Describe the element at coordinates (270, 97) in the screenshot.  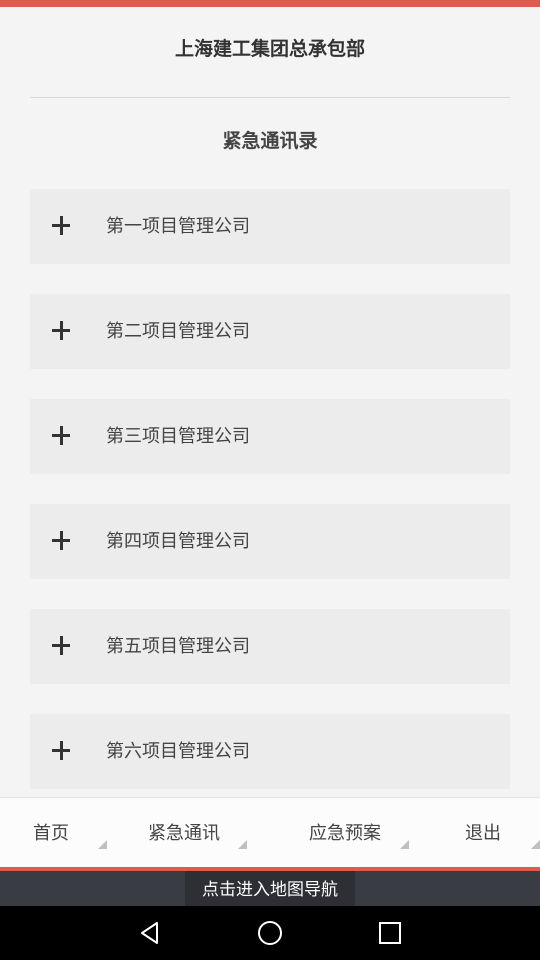
I see `header-divider` at that location.